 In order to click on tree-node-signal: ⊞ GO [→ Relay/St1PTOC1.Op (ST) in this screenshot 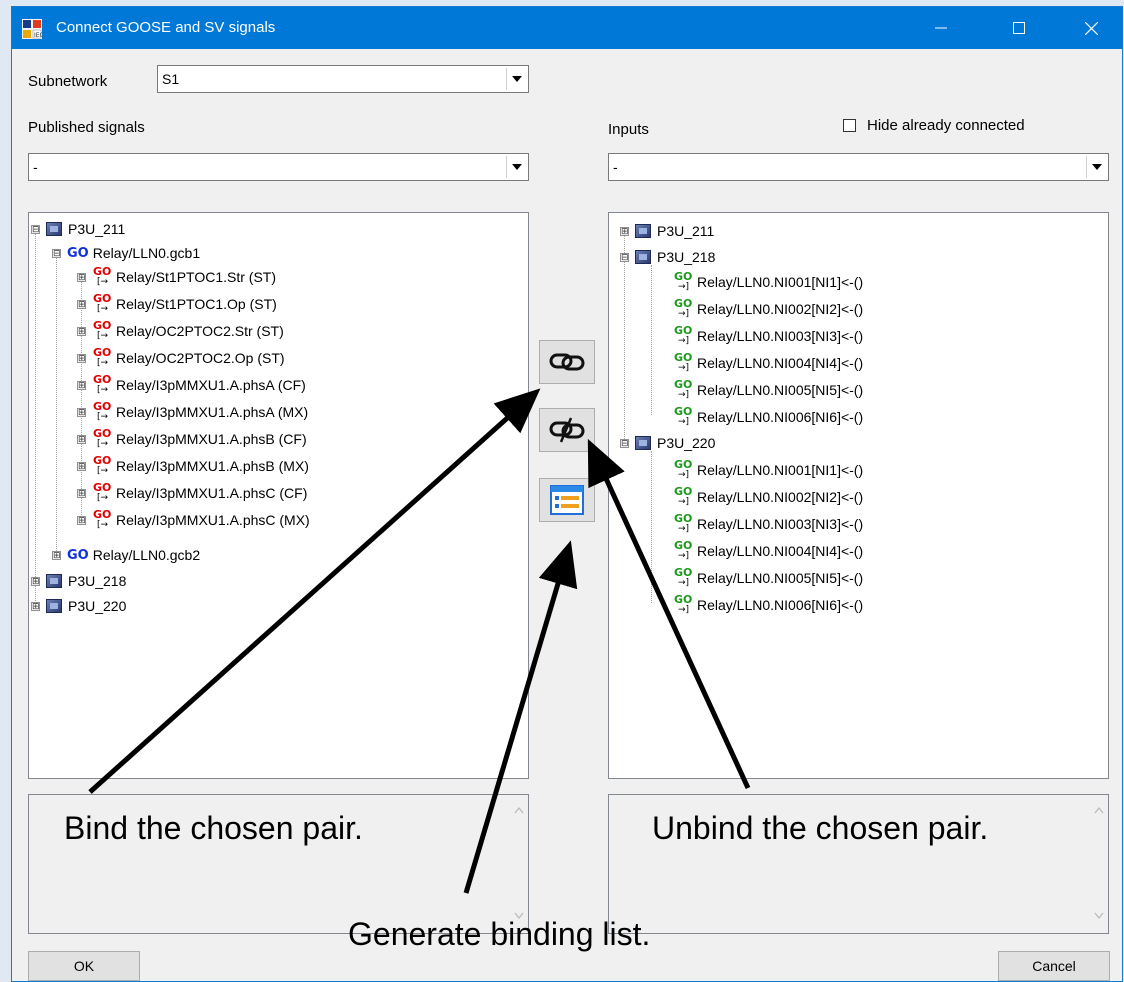, I will do `click(177, 304)`.